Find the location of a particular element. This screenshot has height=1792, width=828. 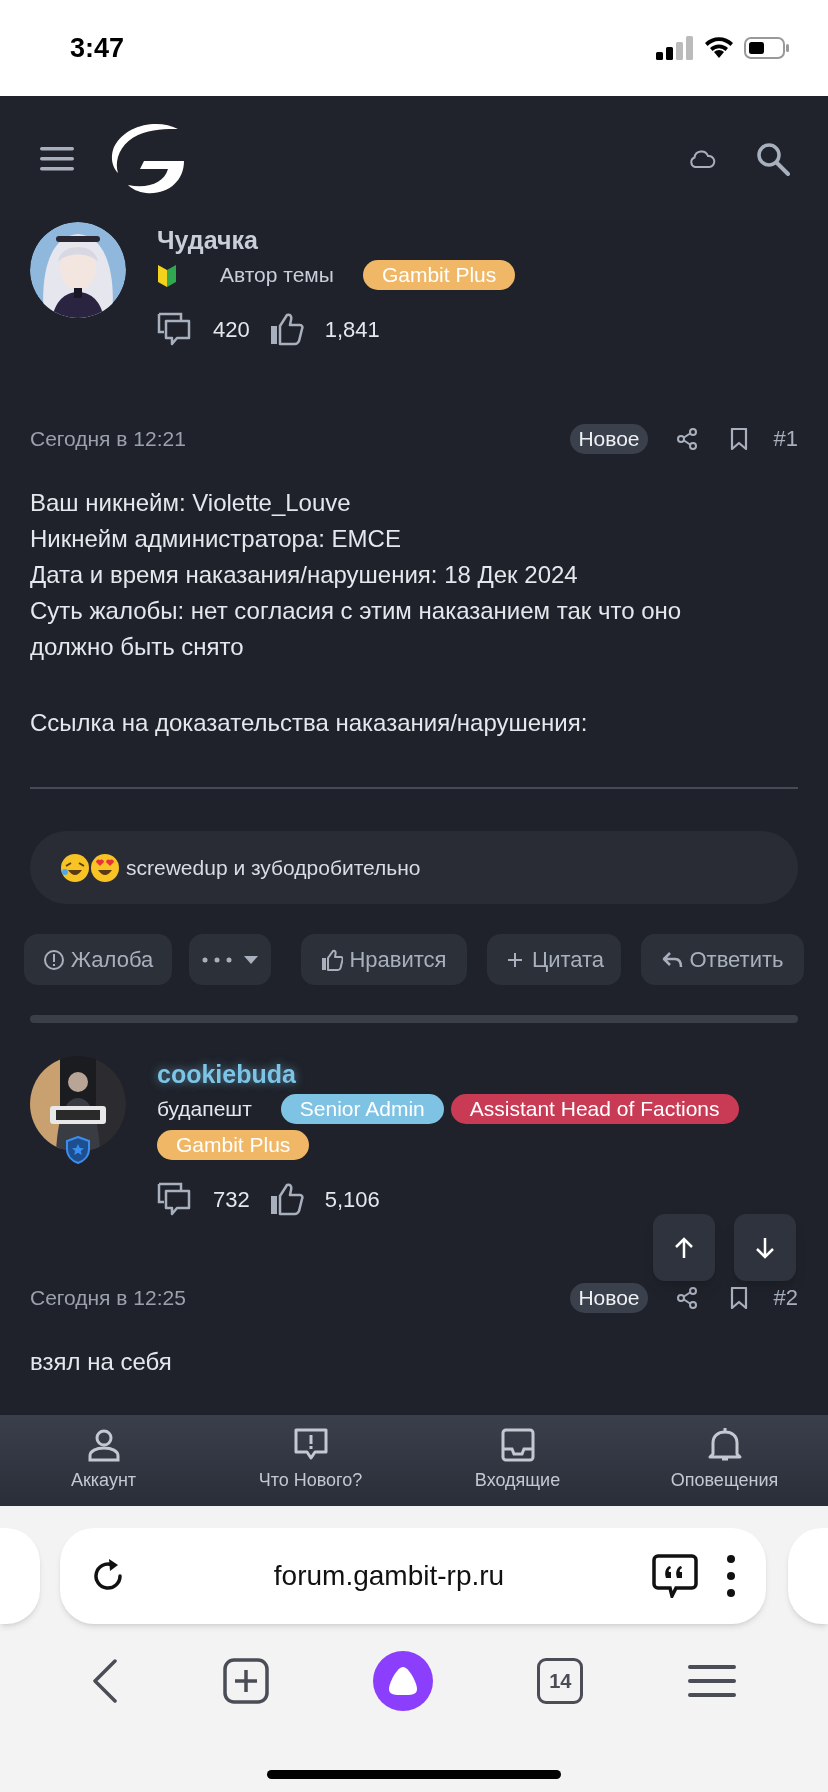

body-text: Дата и время наказания/нарушения: 18 Дек 2024 is located at coordinates (304, 575).